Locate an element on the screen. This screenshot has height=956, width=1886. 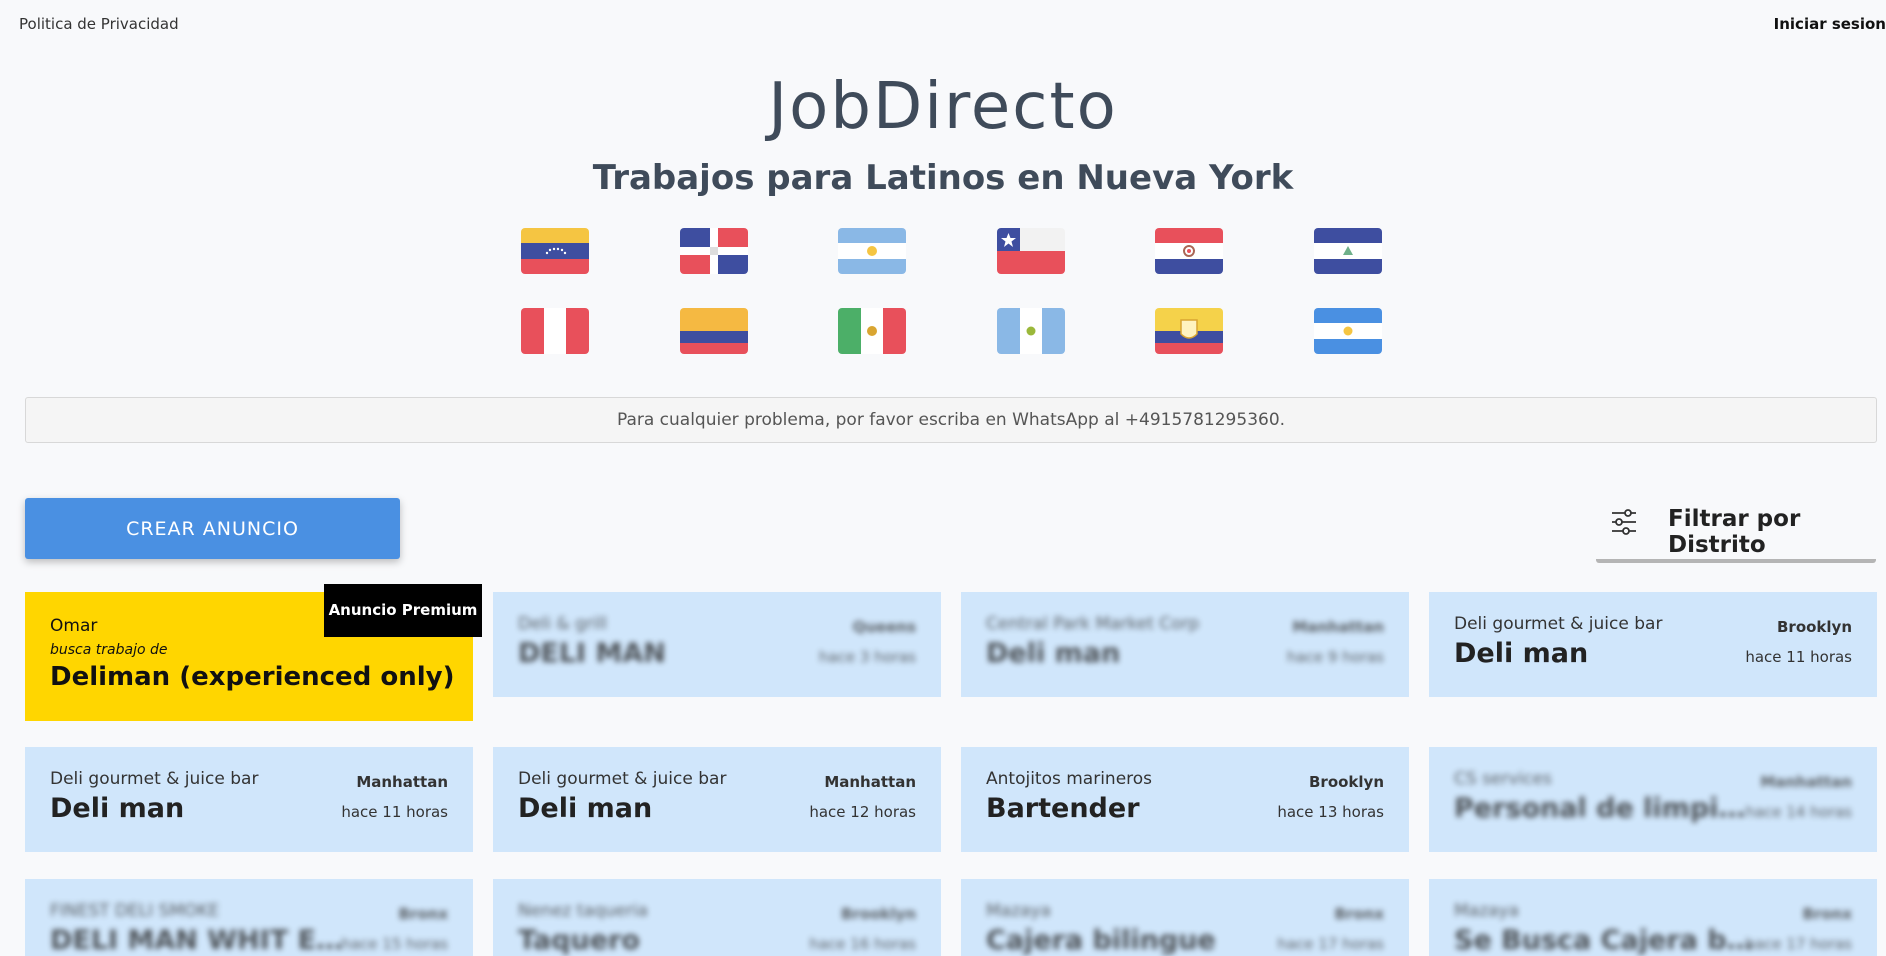
guatemala-flag is located at coordinates (1031, 331).